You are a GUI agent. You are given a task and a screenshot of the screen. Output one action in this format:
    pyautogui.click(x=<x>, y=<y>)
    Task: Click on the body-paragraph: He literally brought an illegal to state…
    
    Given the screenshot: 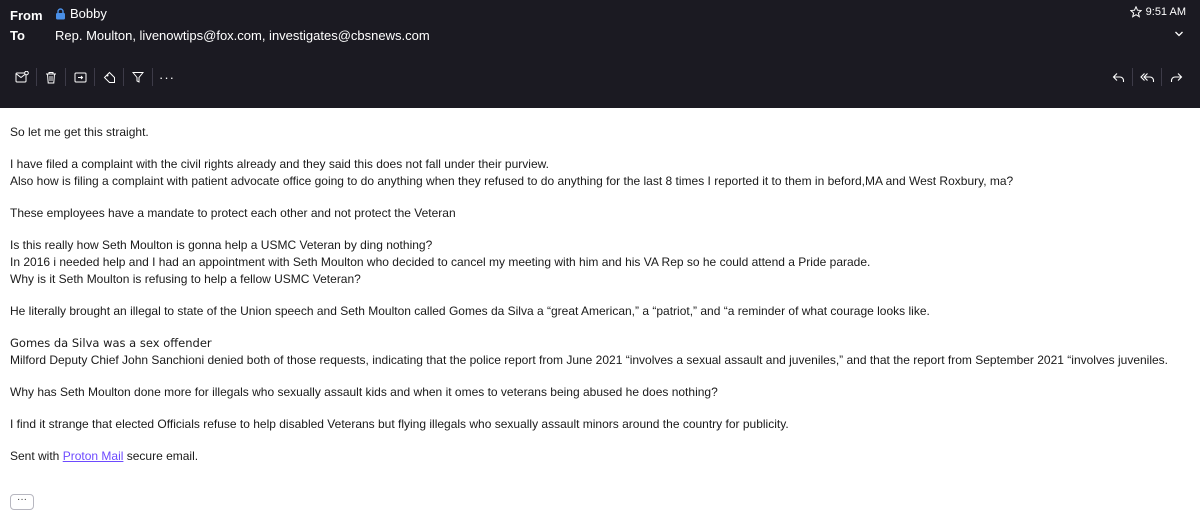 What is the action you would take?
    pyautogui.click(x=470, y=311)
    